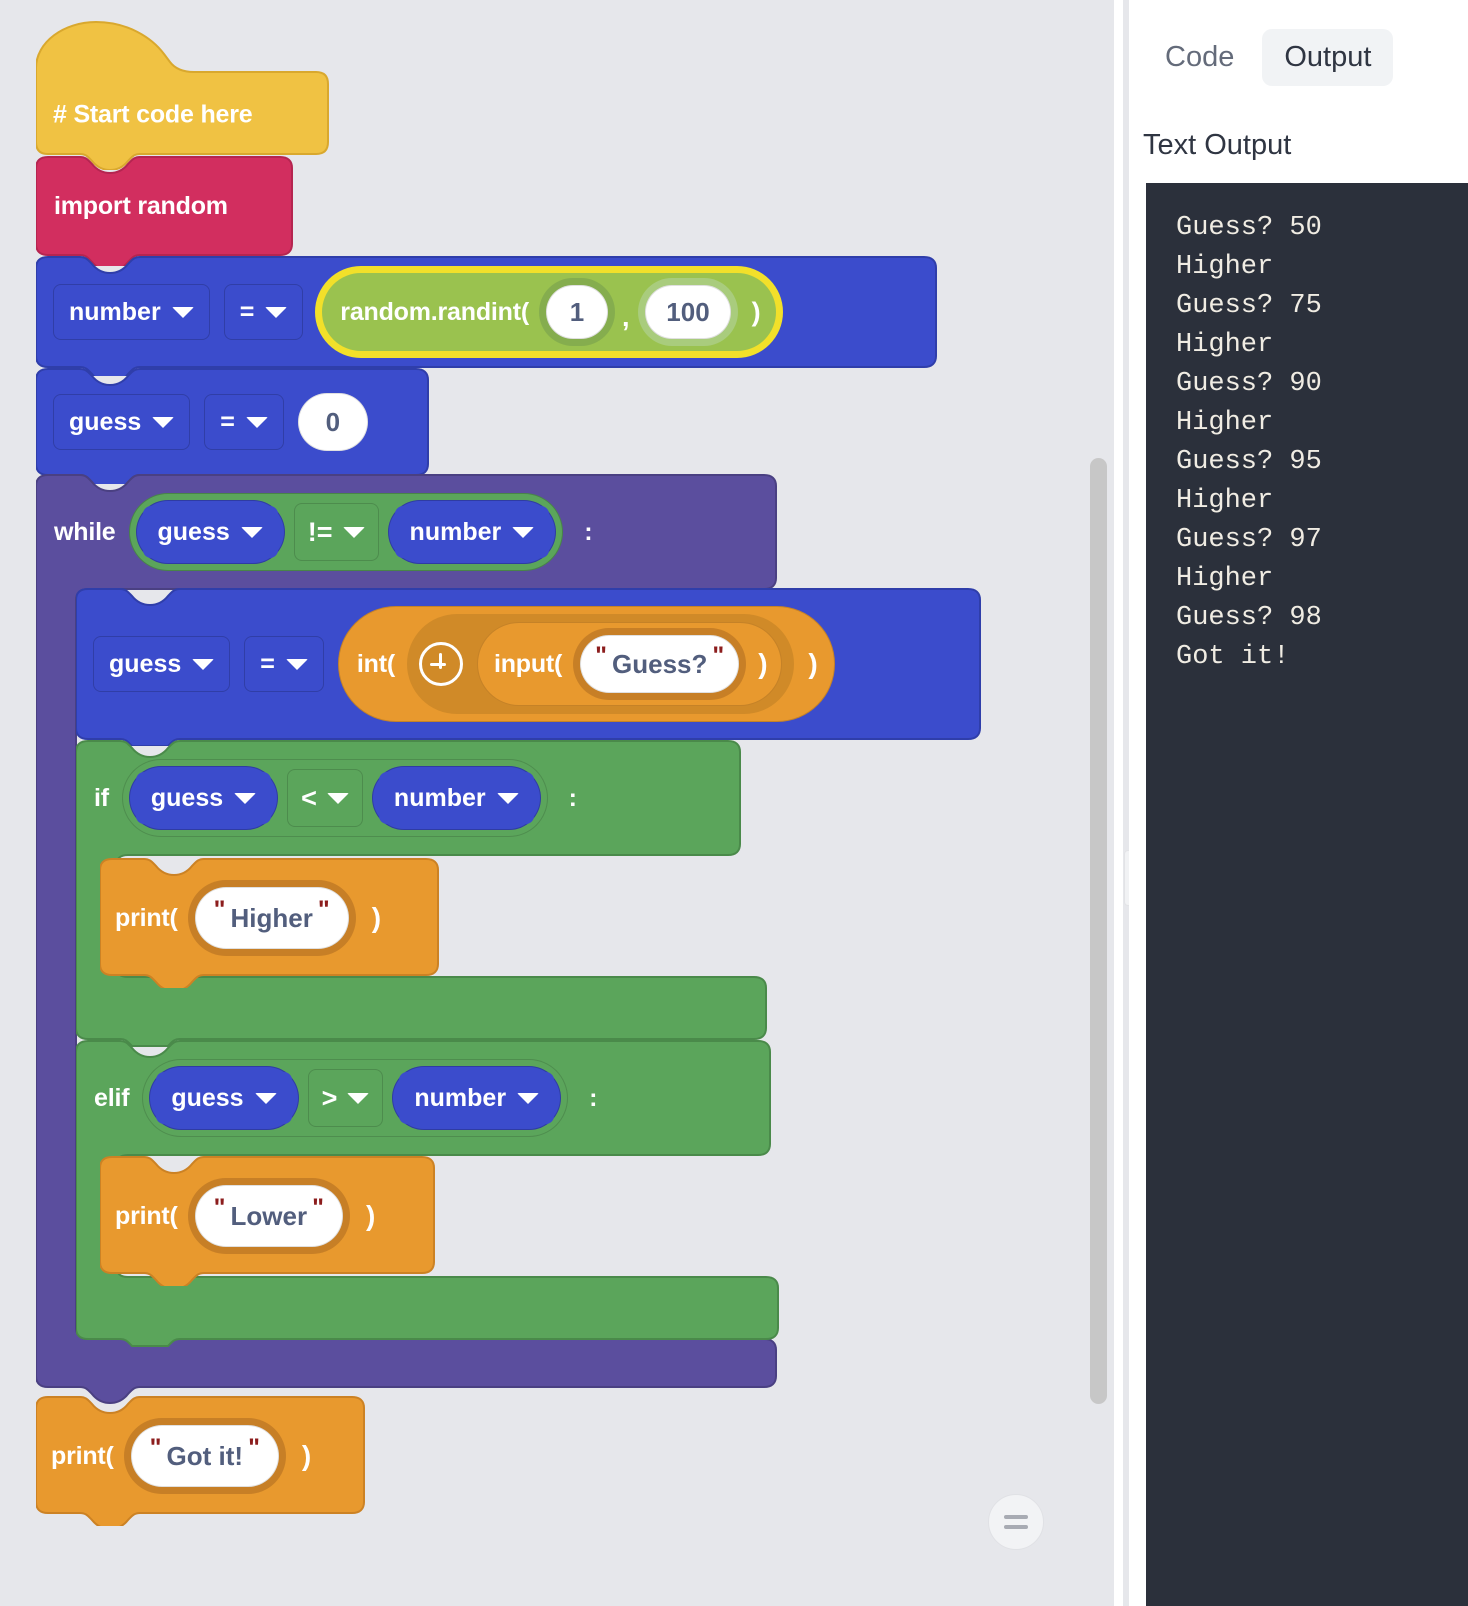 The height and width of the screenshot is (1606, 1468). I want to click on if-left-operand: guess, so click(203, 798).